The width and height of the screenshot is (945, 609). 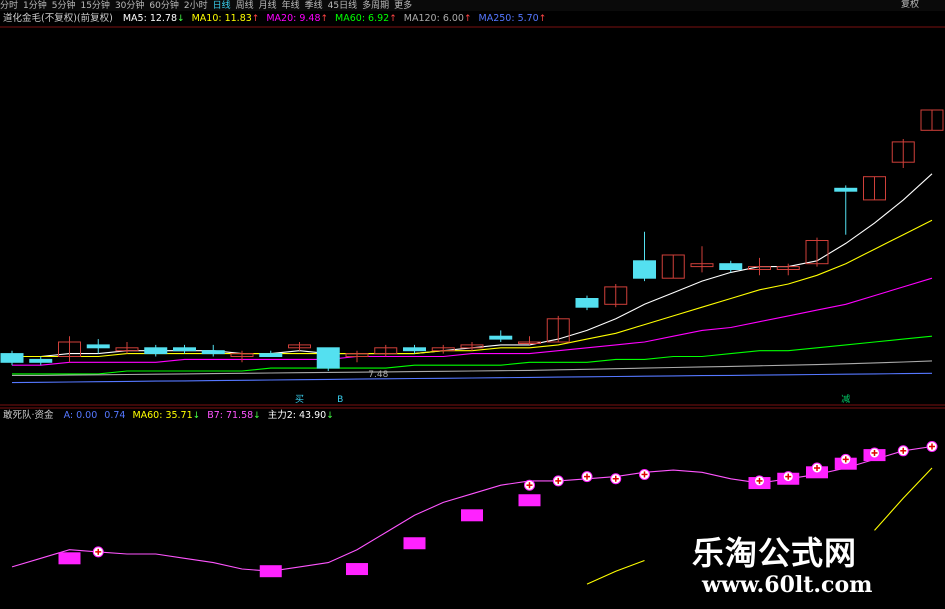 What do you see at coordinates (472, 368) in the screenshot?
I see `ma-line-ma120` at bounding box center [472, 368].